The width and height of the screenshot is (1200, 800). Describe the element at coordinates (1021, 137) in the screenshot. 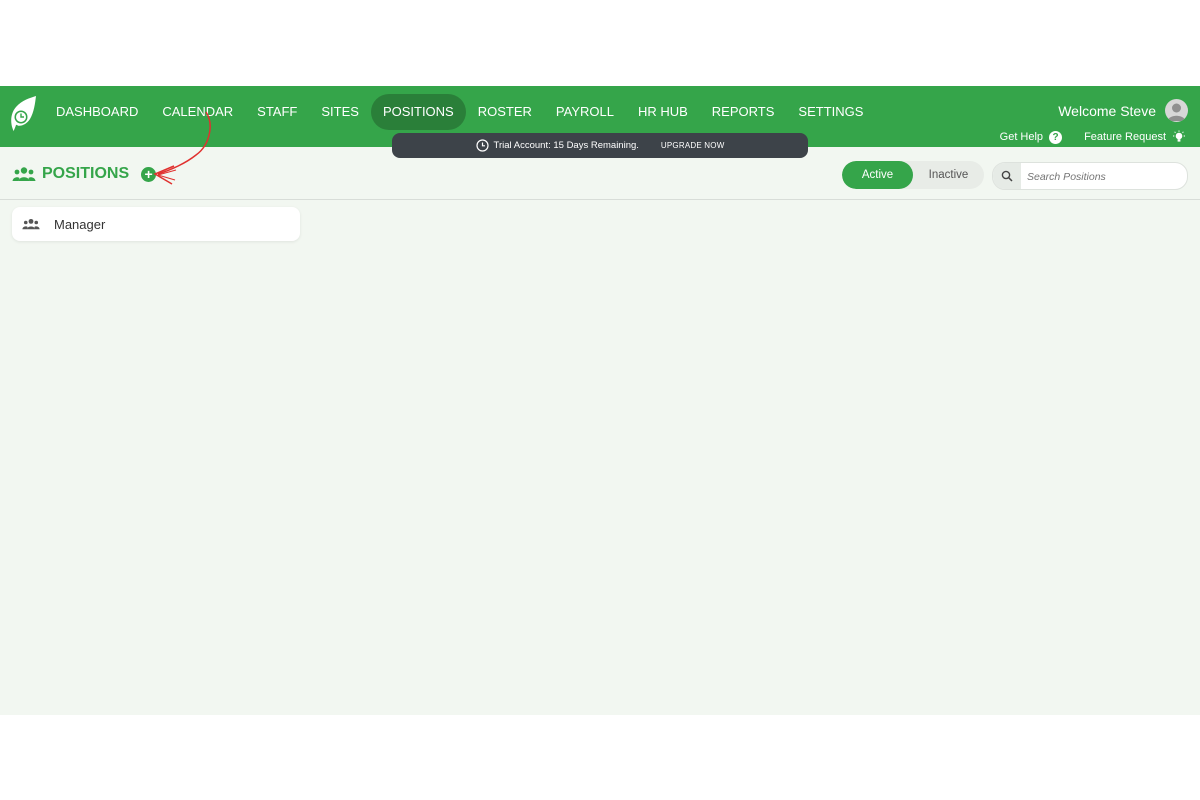

I see `get-help-label: Get Help` at that location.